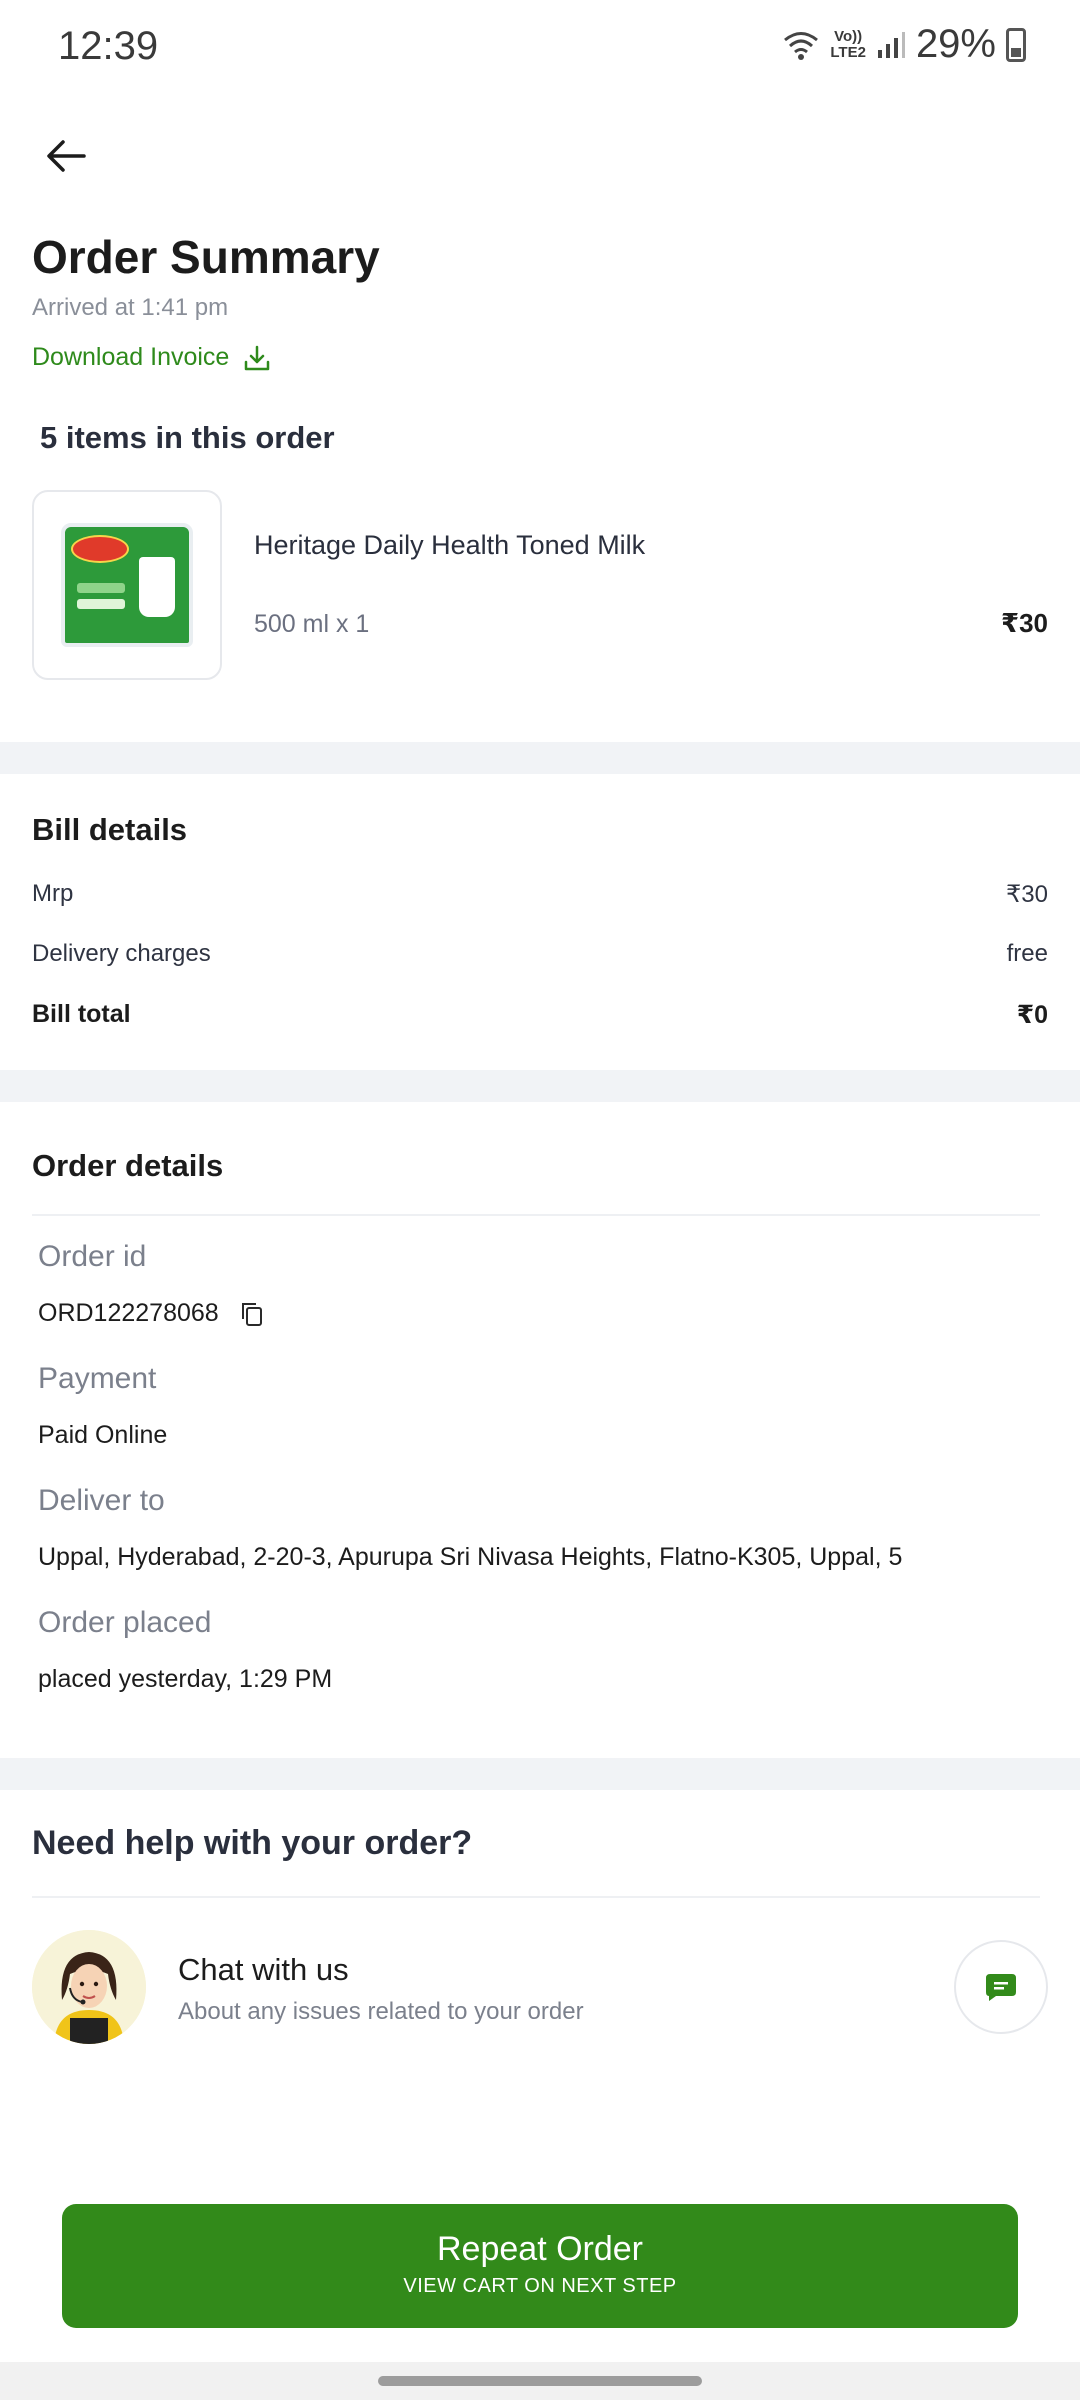 The height and width of the screenshot is (2400, 1080). Describe the element at coordinates (206, 257) in the screenshot. I see `page-title: Order Summary` at that location.